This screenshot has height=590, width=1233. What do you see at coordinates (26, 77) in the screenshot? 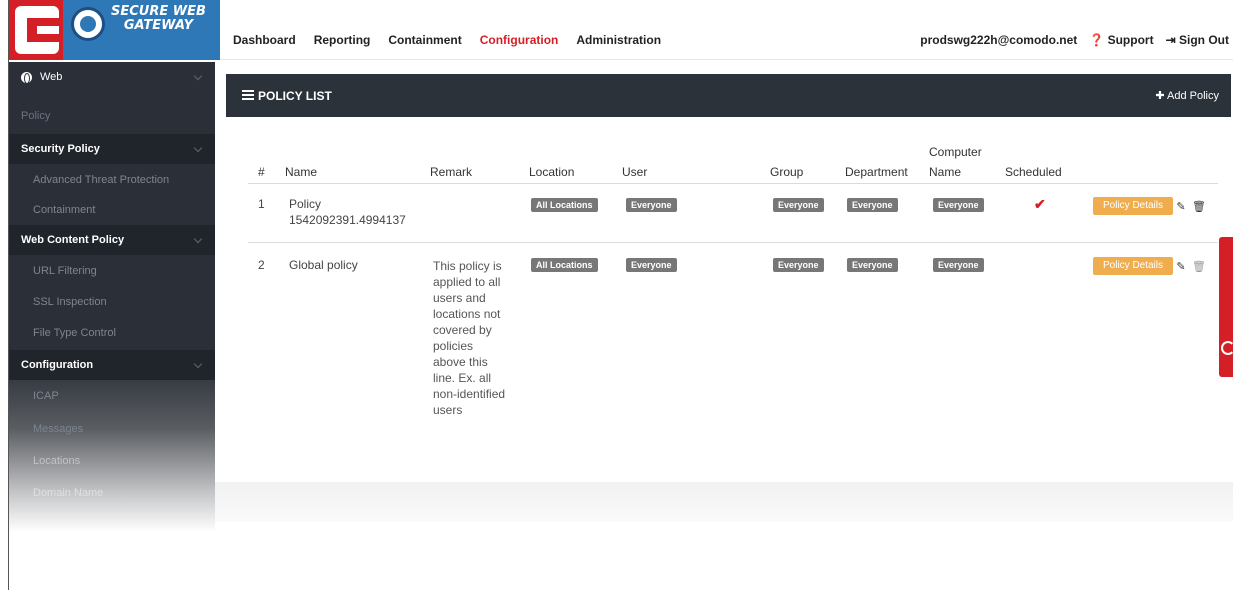
I see `globe-icon` at bounding box center [26, 77].